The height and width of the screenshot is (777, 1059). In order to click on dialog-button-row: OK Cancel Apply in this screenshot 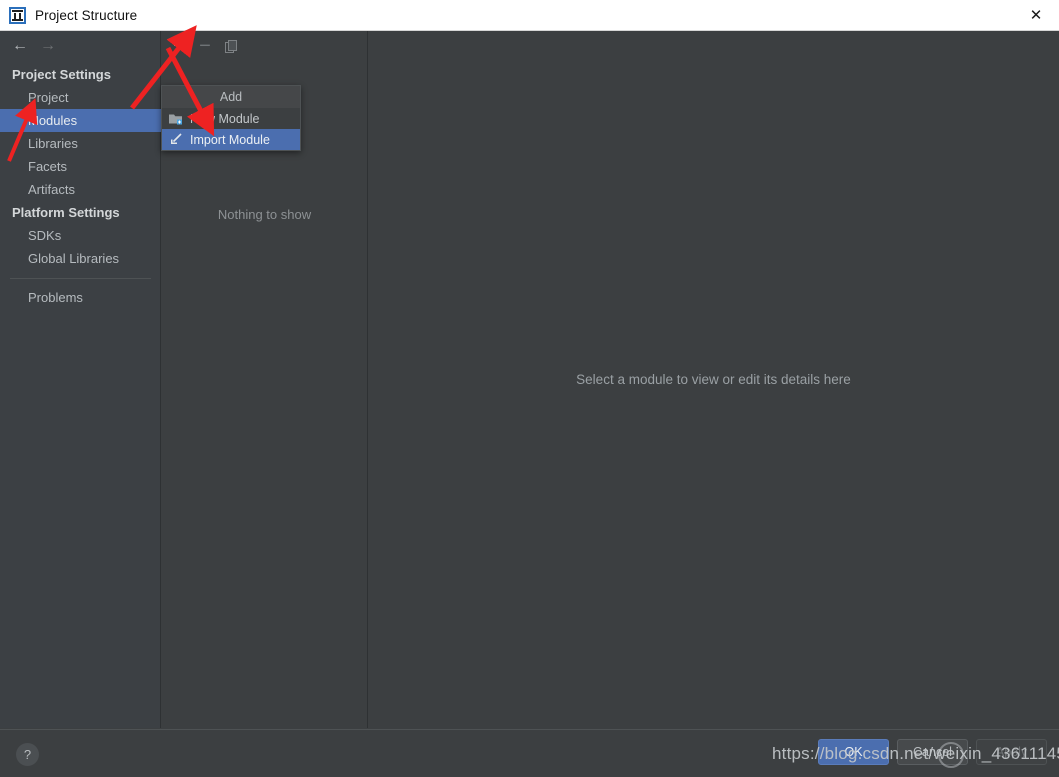, I will do `click(932, 752)`.